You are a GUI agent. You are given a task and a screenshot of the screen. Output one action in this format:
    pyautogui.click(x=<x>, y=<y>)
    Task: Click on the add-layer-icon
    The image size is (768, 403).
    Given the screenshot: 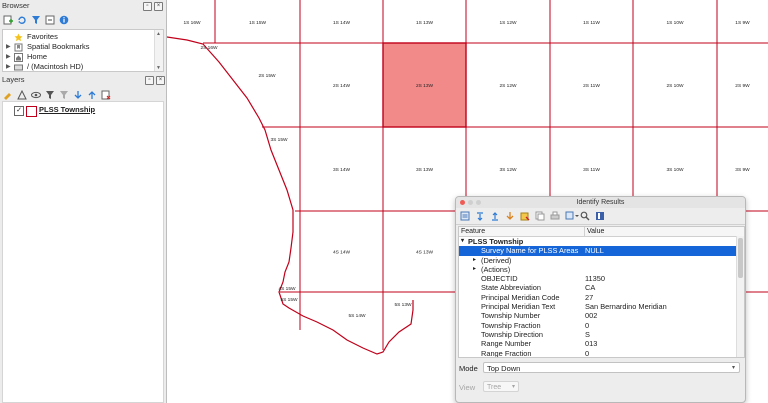 What is the action you would take?
    pyautogui.click(x=8, y=20)
    